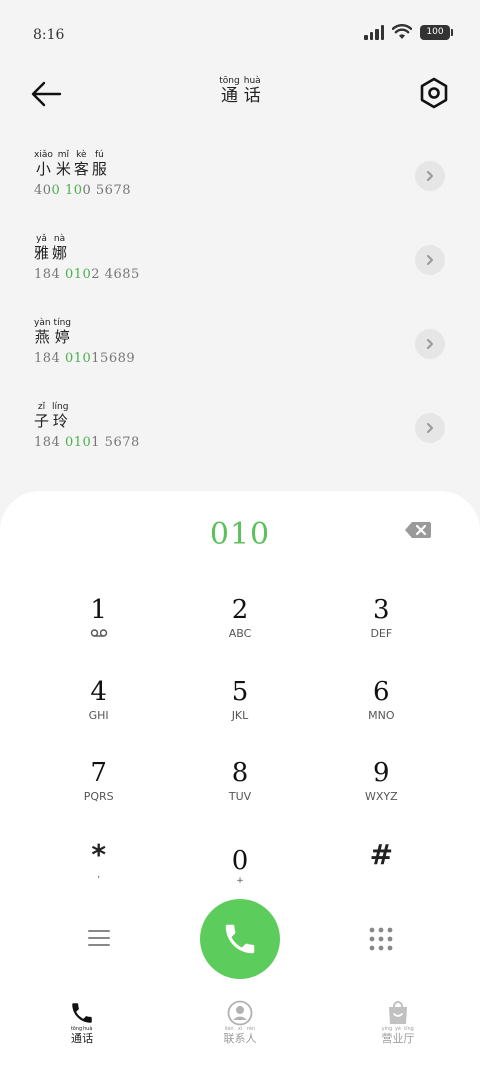 The width and height of the screenshot is (480, 1067). I want to click on tab-store: 营yíng业yè厅tīng, so click(398, 1023).